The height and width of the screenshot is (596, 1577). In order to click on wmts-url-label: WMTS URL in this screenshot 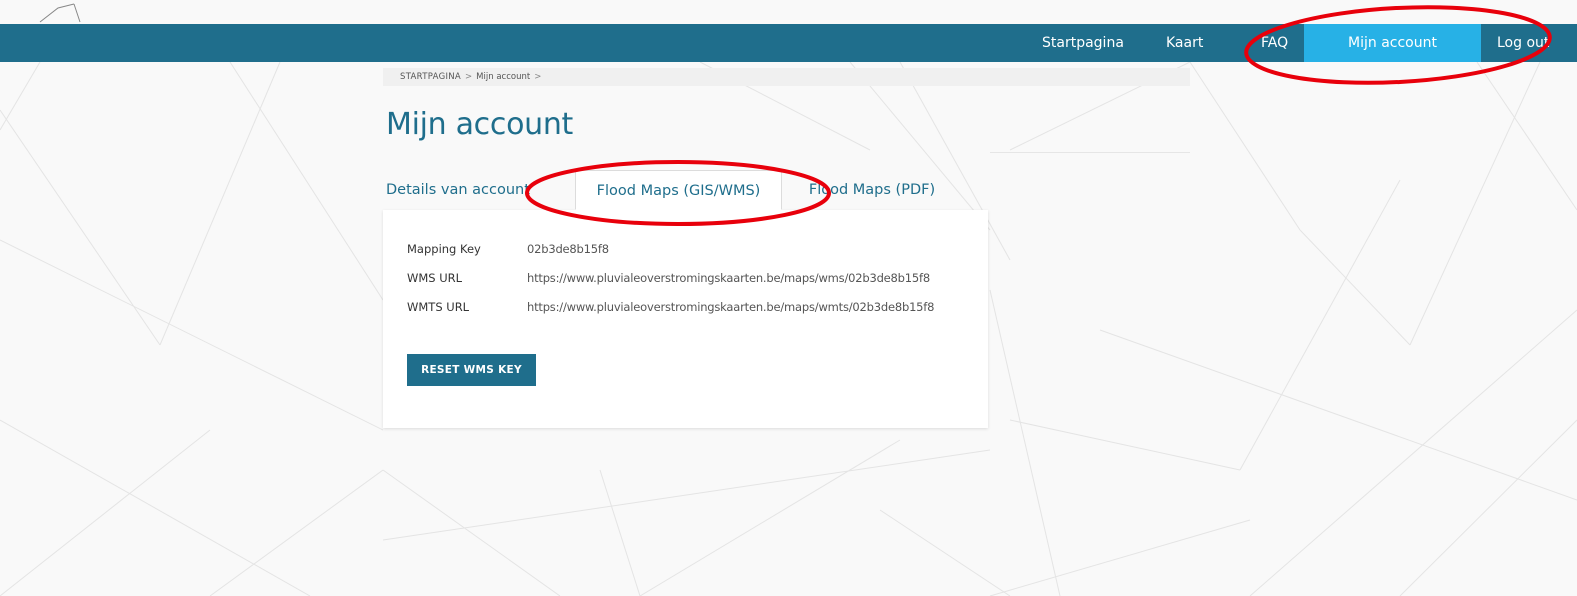, I will do `click(438, 307)`.